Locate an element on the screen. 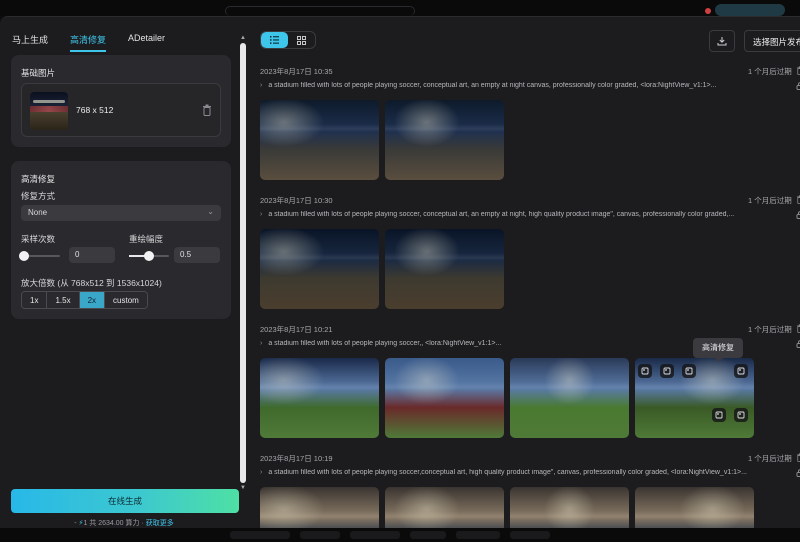 This screenshot has width=800, height=542. scroll-down-icon: ▼ is located at coordinates (243, 488).